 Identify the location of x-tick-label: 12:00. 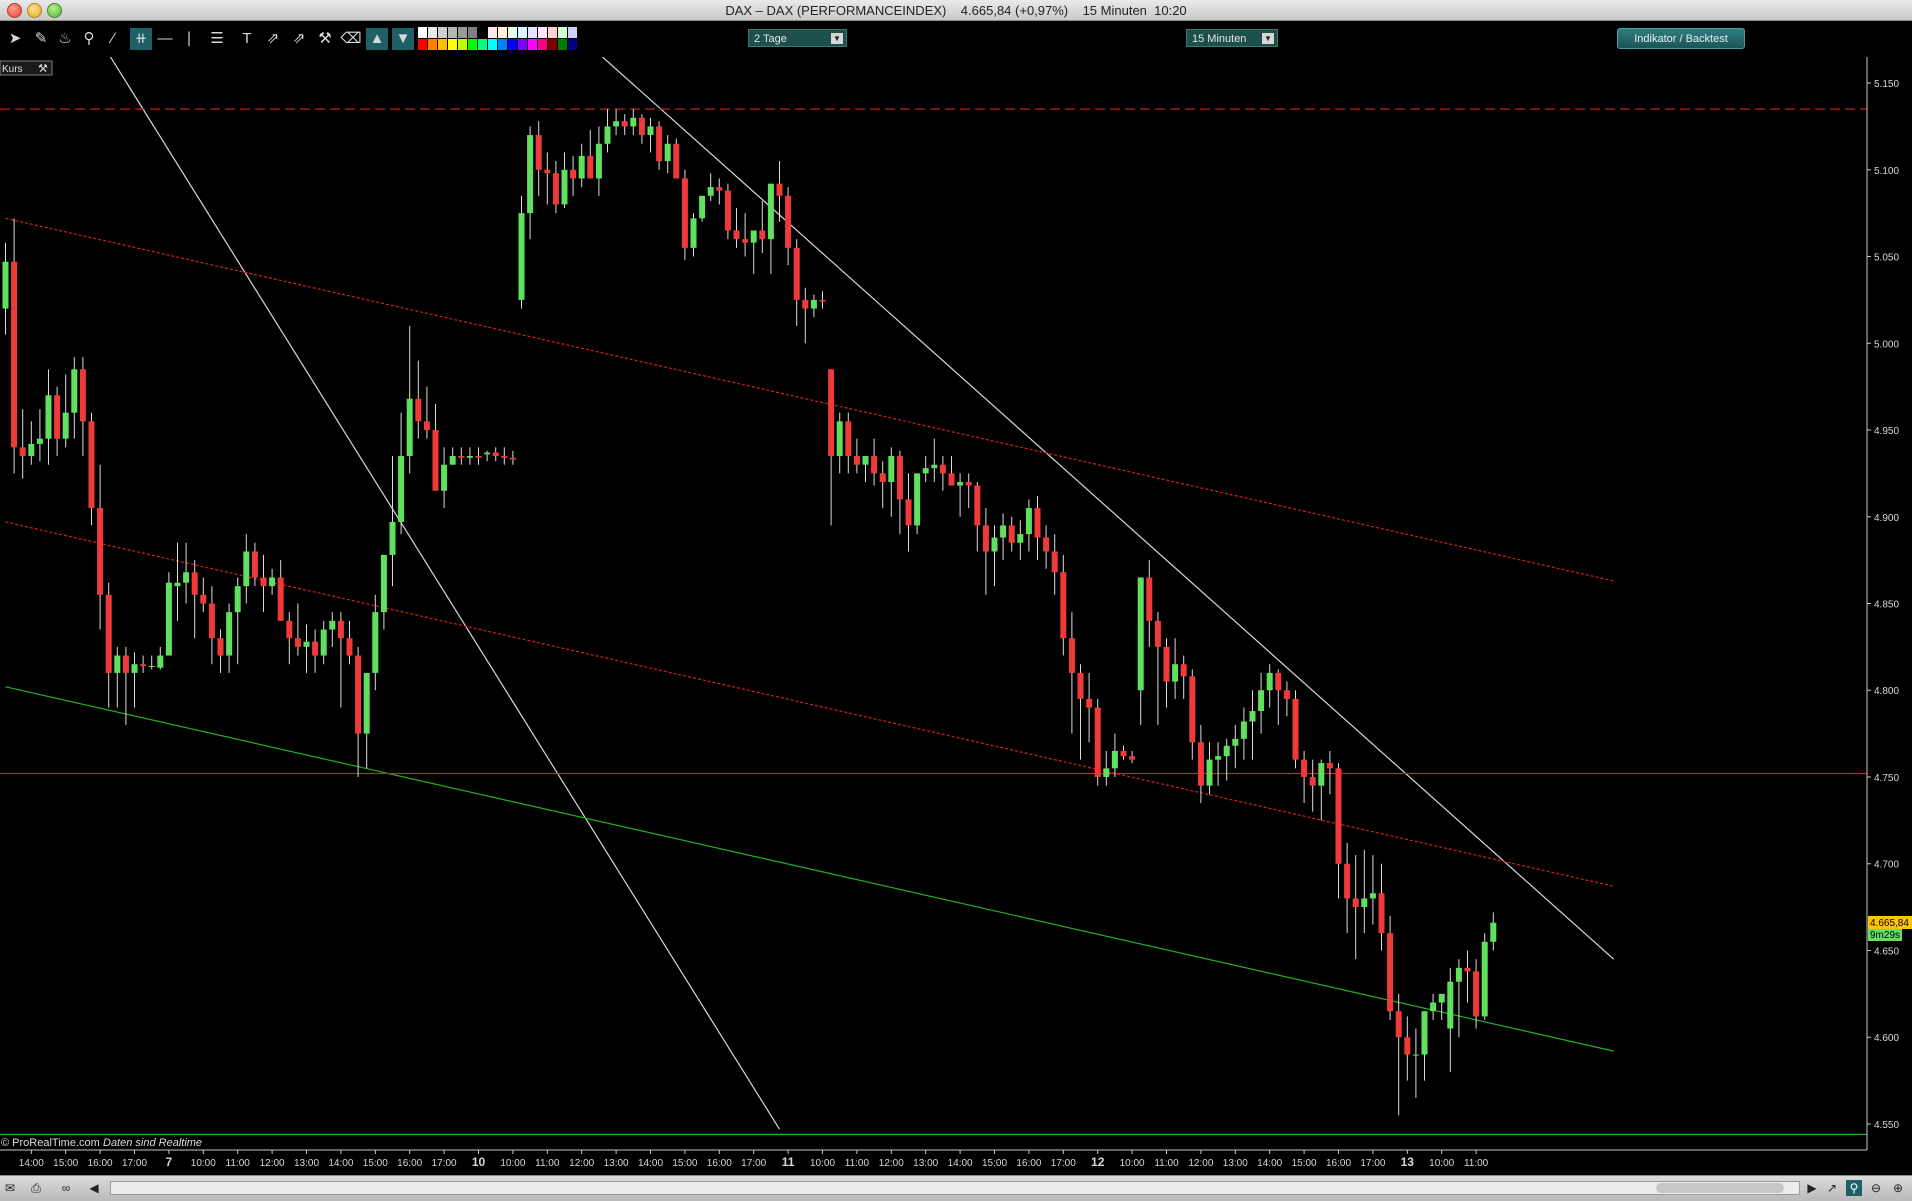
(272, 1163).